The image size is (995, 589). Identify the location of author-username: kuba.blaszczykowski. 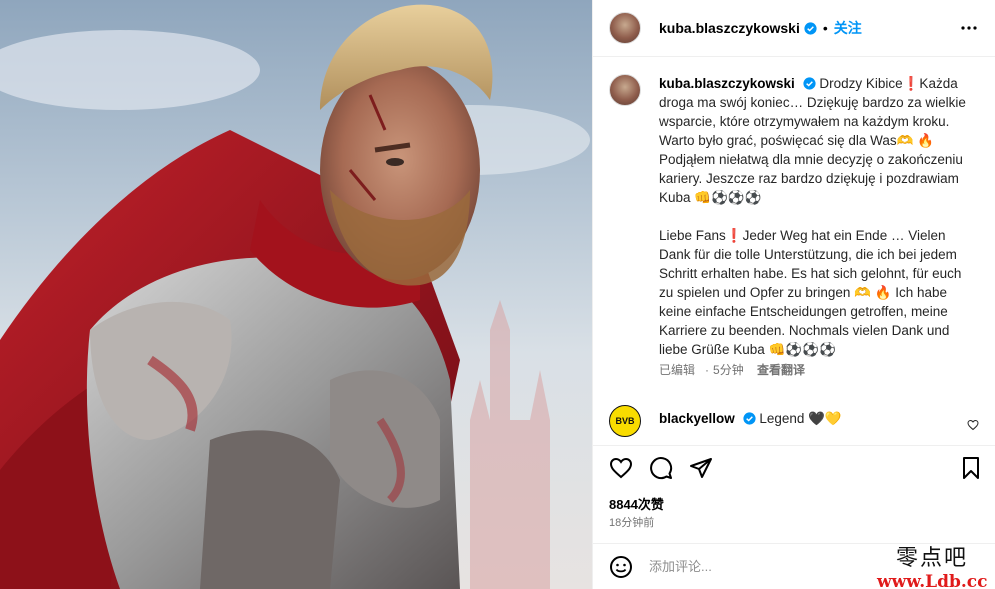
(729, 28).